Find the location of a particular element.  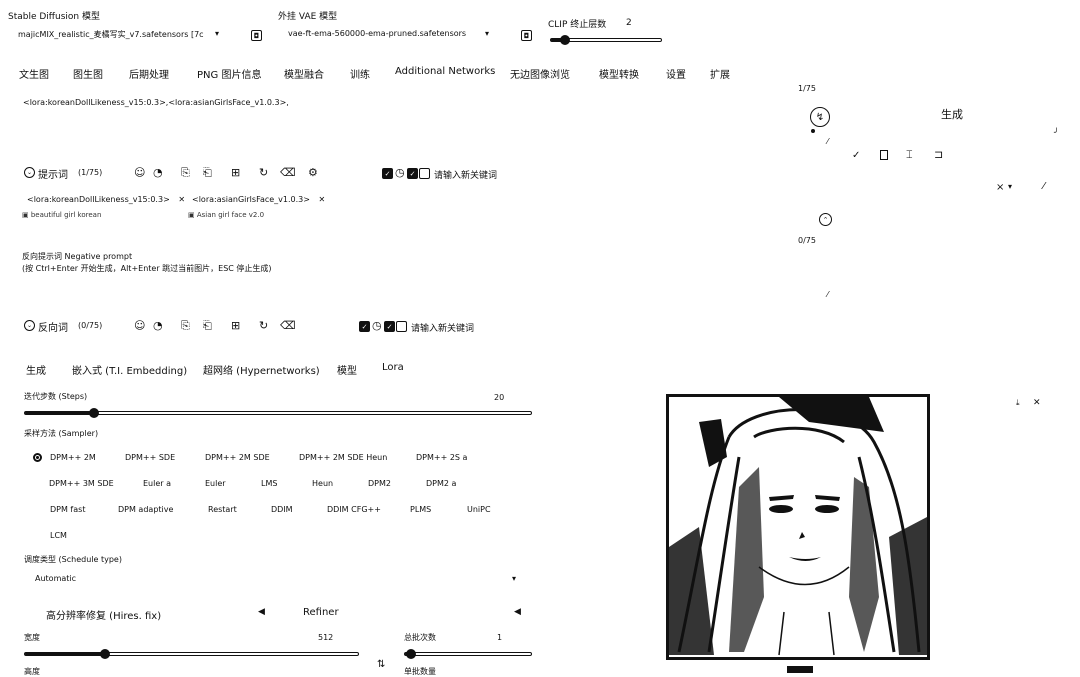

sampler-option: DPM adaptive is located at coordinates (145, 509).